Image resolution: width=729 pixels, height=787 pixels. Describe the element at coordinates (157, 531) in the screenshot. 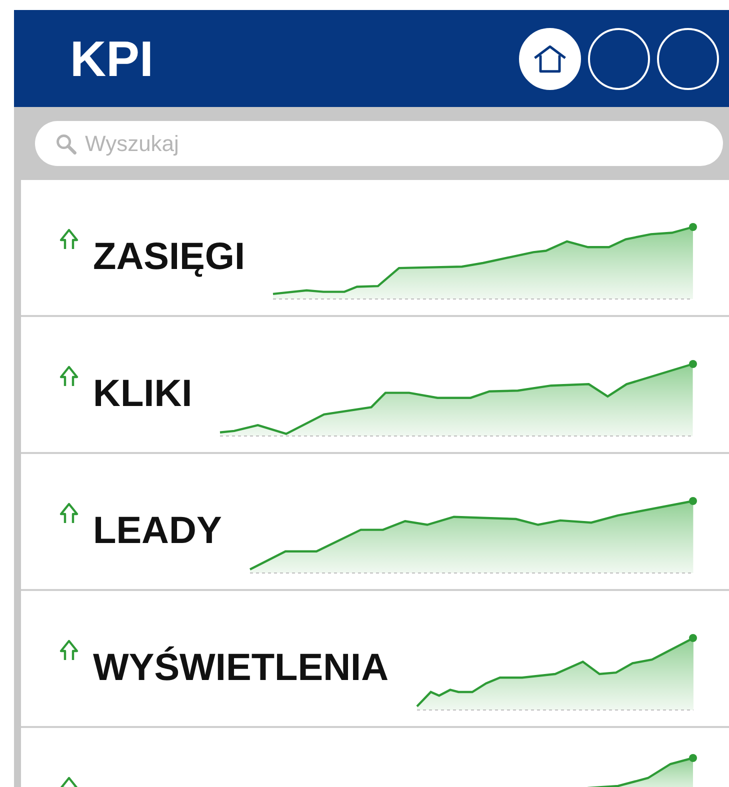

I see `kpi-label: LEADY` at that location.